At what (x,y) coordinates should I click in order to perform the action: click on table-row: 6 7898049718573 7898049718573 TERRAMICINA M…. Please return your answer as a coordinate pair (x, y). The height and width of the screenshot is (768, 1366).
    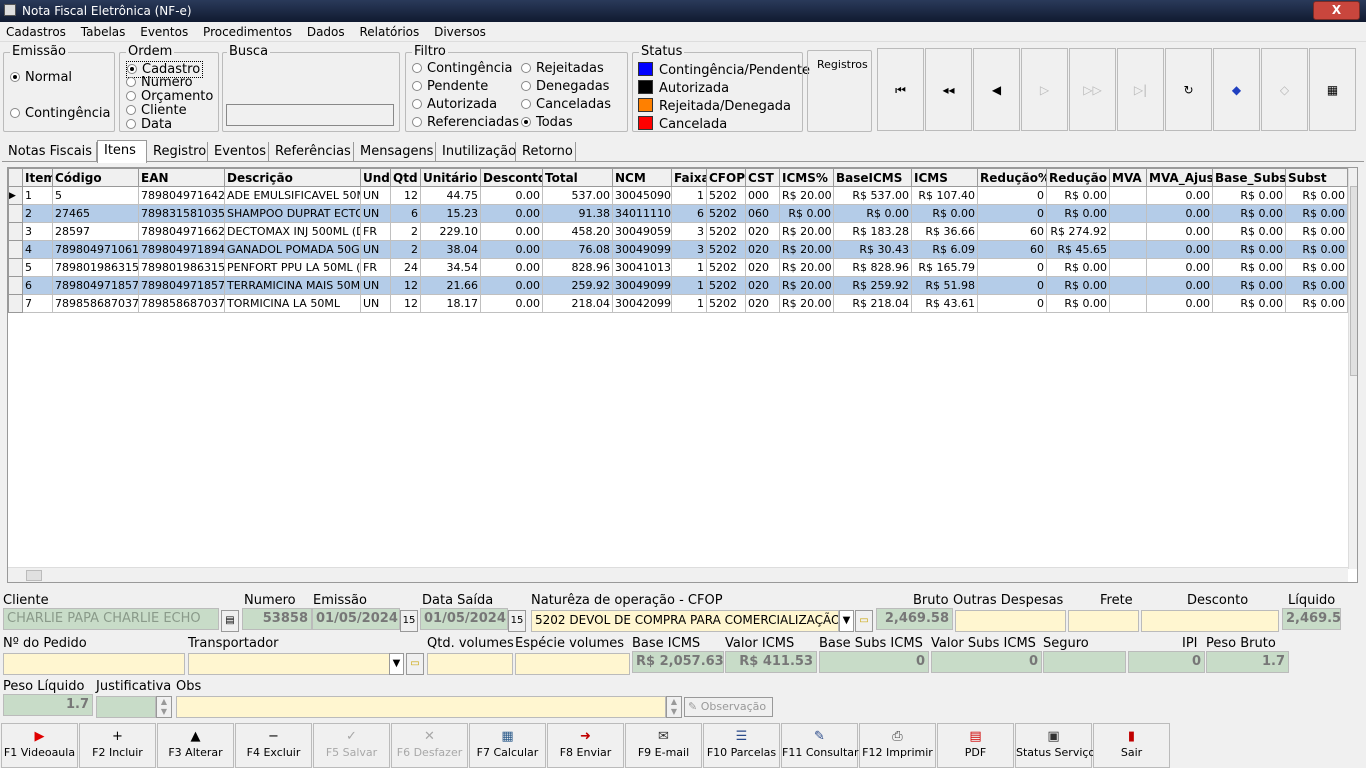
    Looking at the image, I should click on (678, 285).